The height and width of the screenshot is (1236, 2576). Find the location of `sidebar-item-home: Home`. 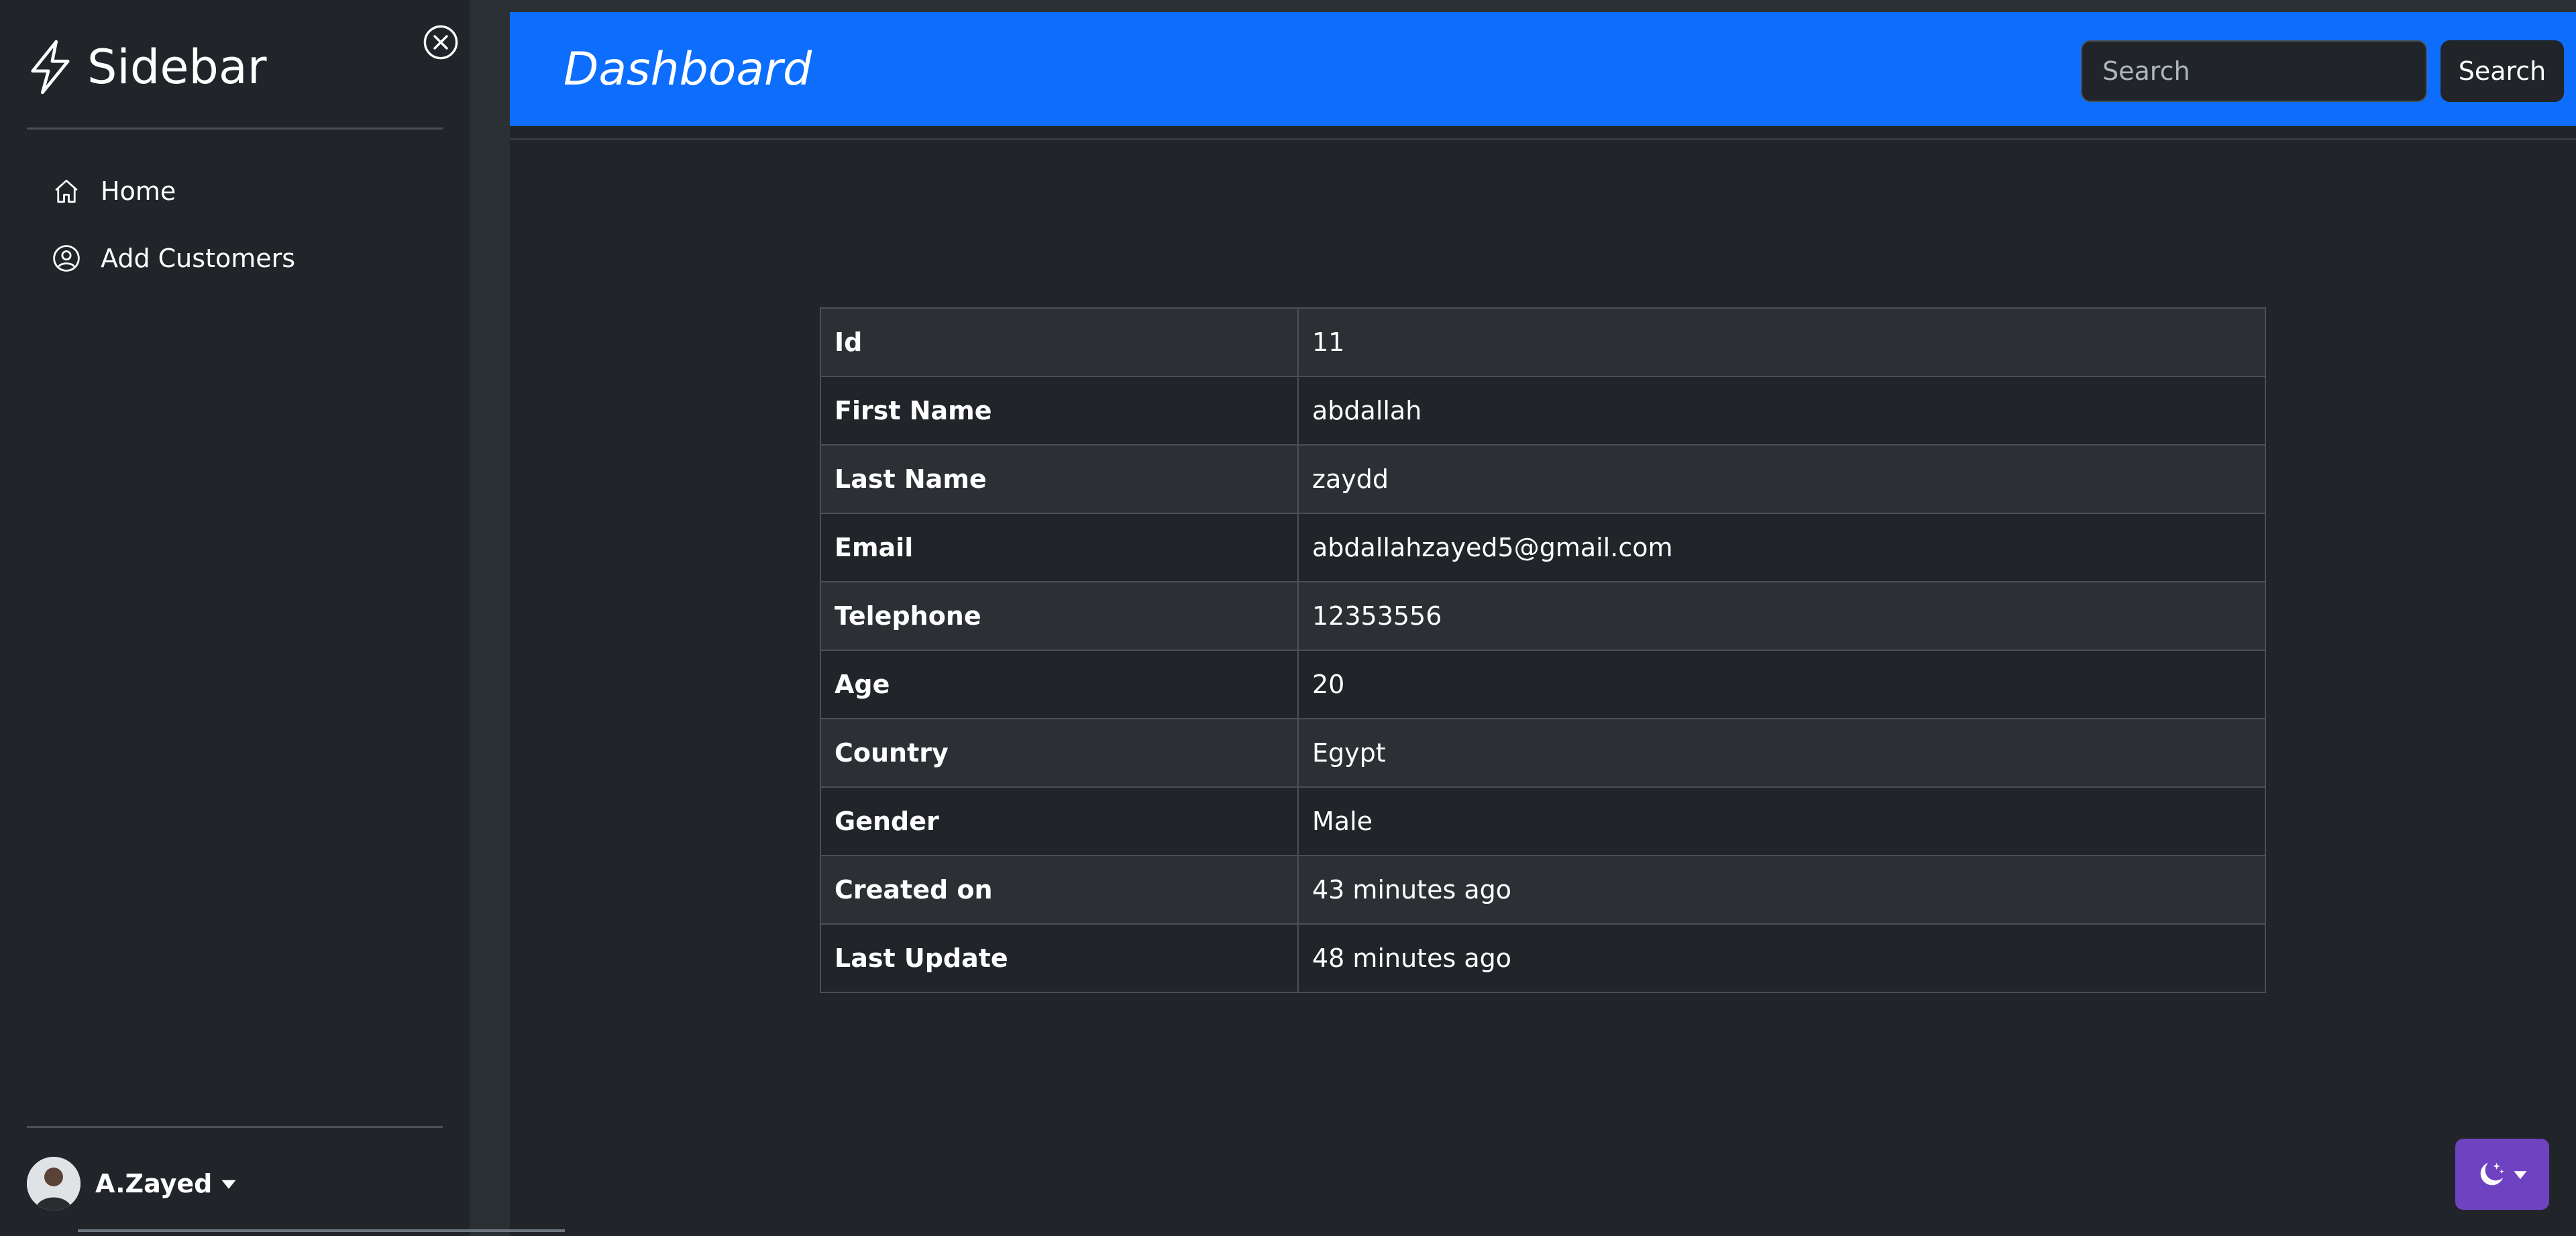

sidebar-item-home: Home is located at coordinates (114, 191).